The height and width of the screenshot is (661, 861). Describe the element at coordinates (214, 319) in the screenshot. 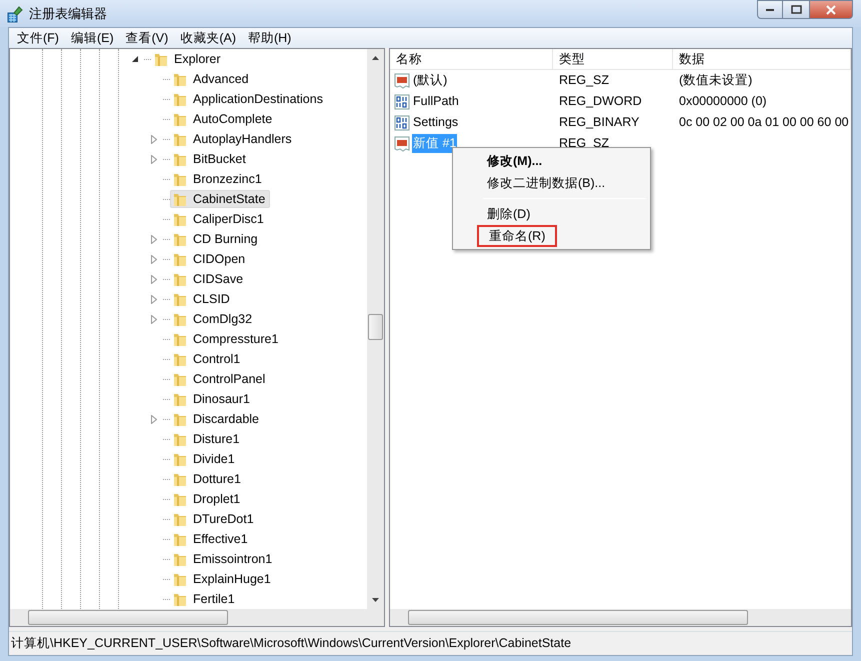

I see `tree-item: ComDlg32` at that location.